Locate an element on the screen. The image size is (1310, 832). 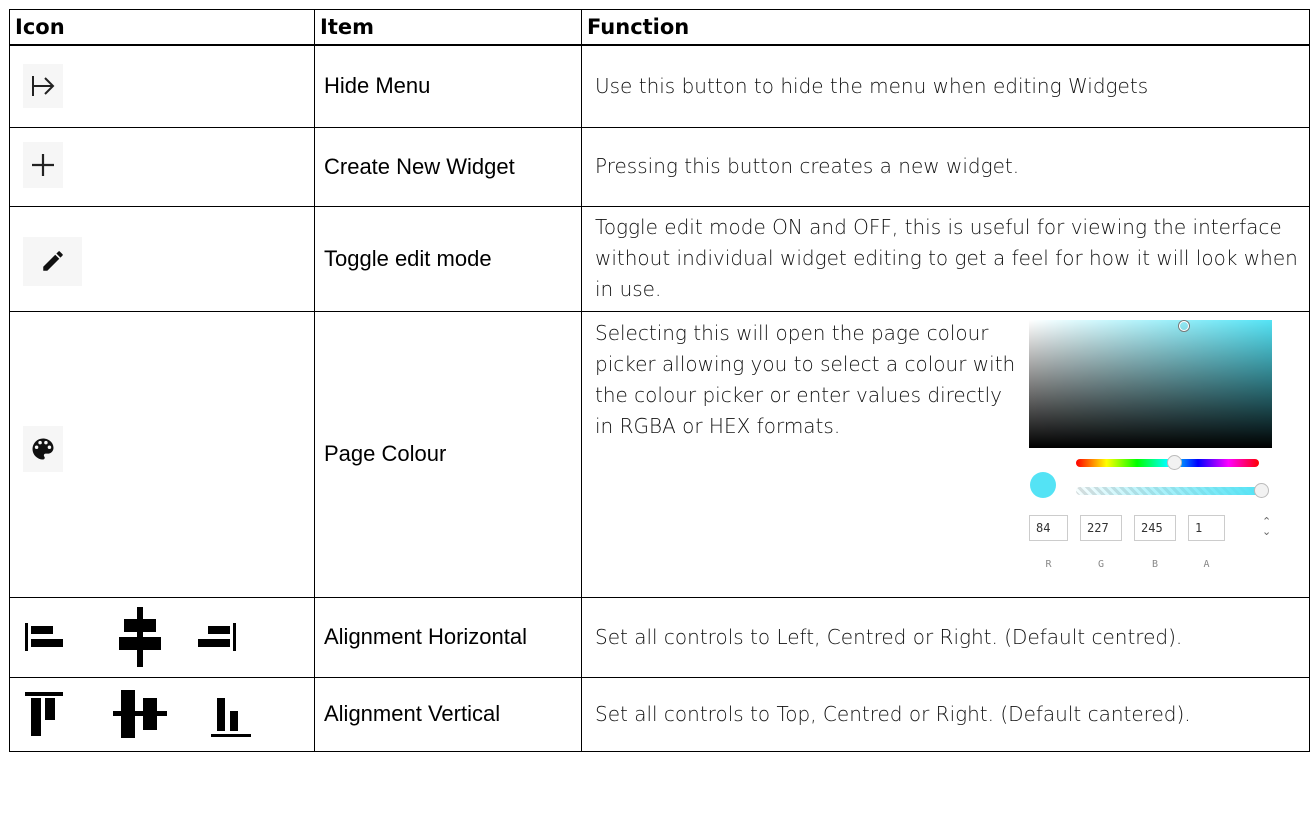
header-icon: Icon is located at coordinates (162, 27).